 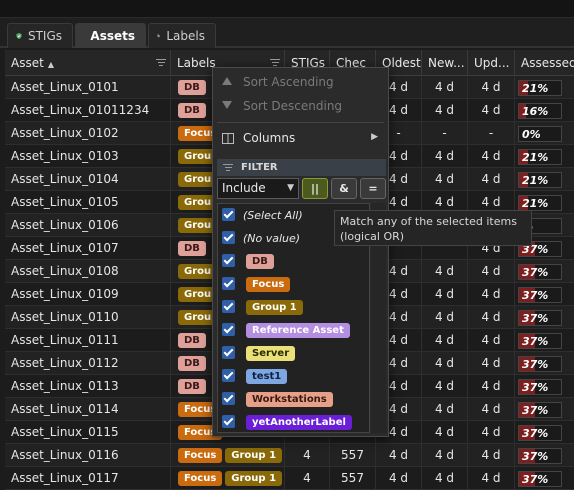 I want to click on asset-name-cell: Asset_Linux_0110, so click(x=88, y=317).